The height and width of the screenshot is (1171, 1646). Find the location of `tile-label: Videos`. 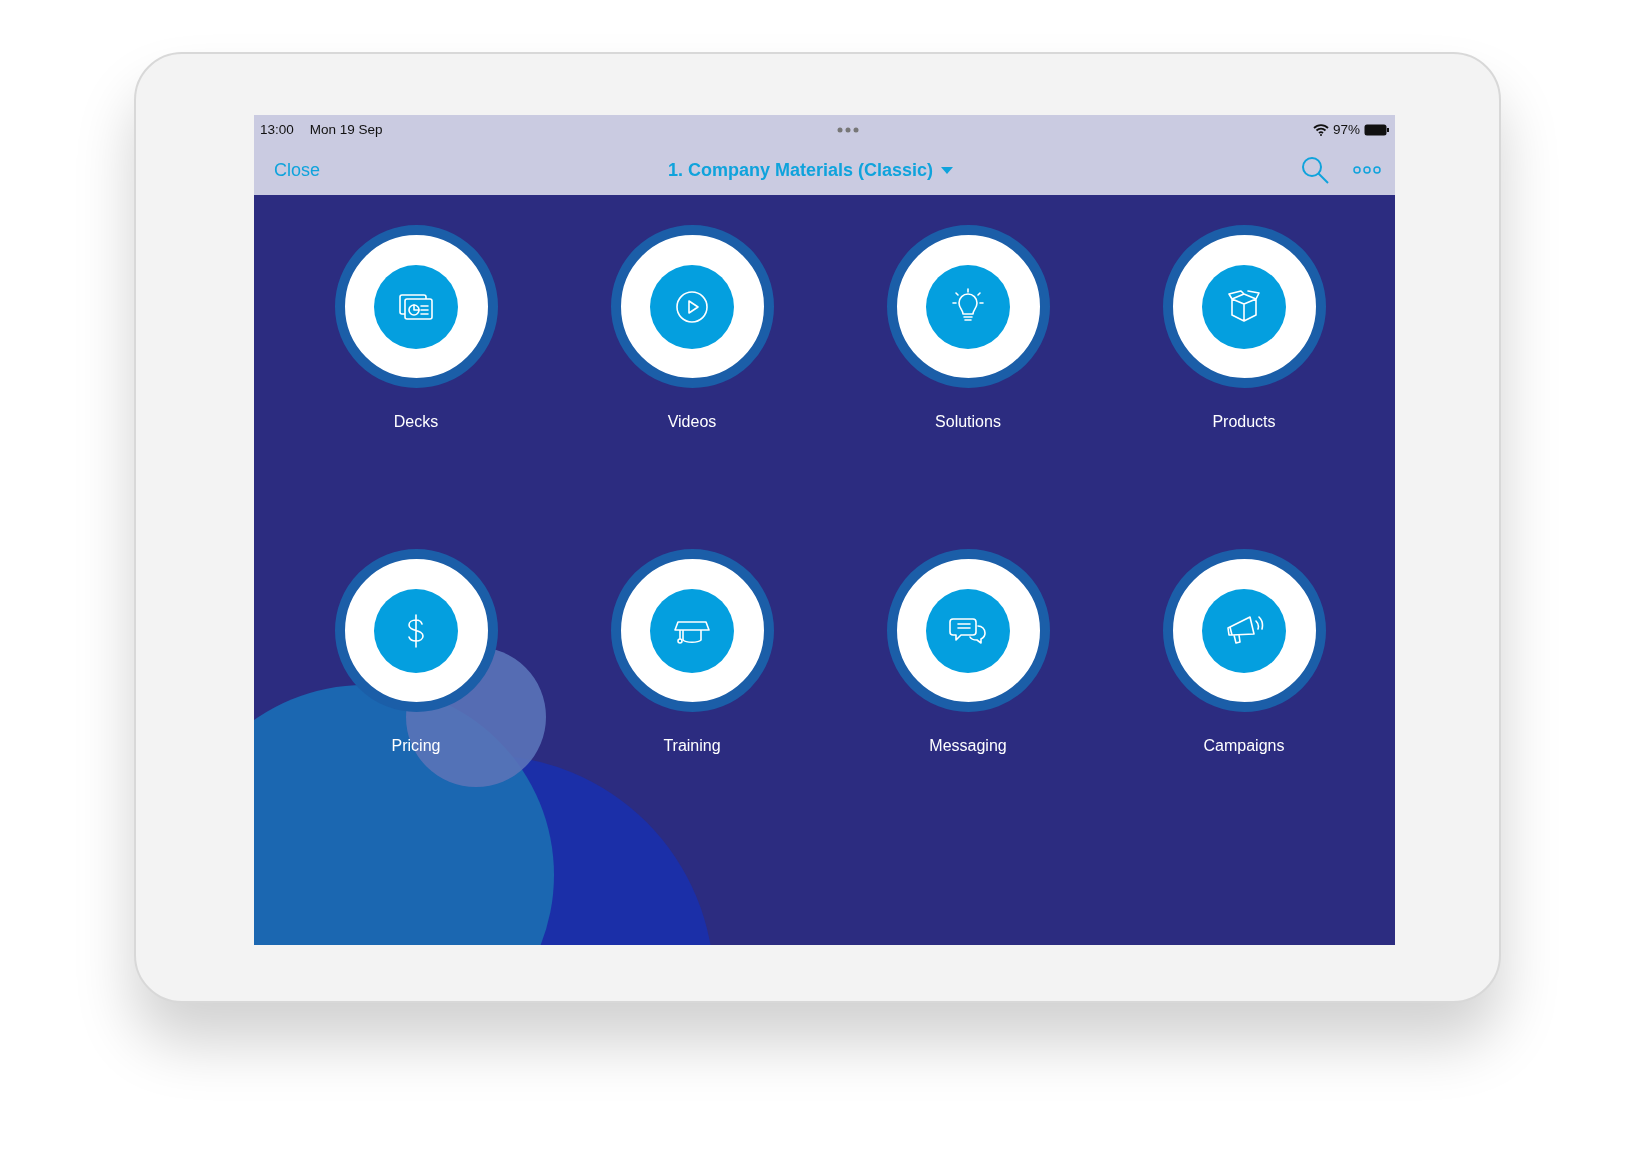

tile-label: Videos is located at coordinates (692, 422).